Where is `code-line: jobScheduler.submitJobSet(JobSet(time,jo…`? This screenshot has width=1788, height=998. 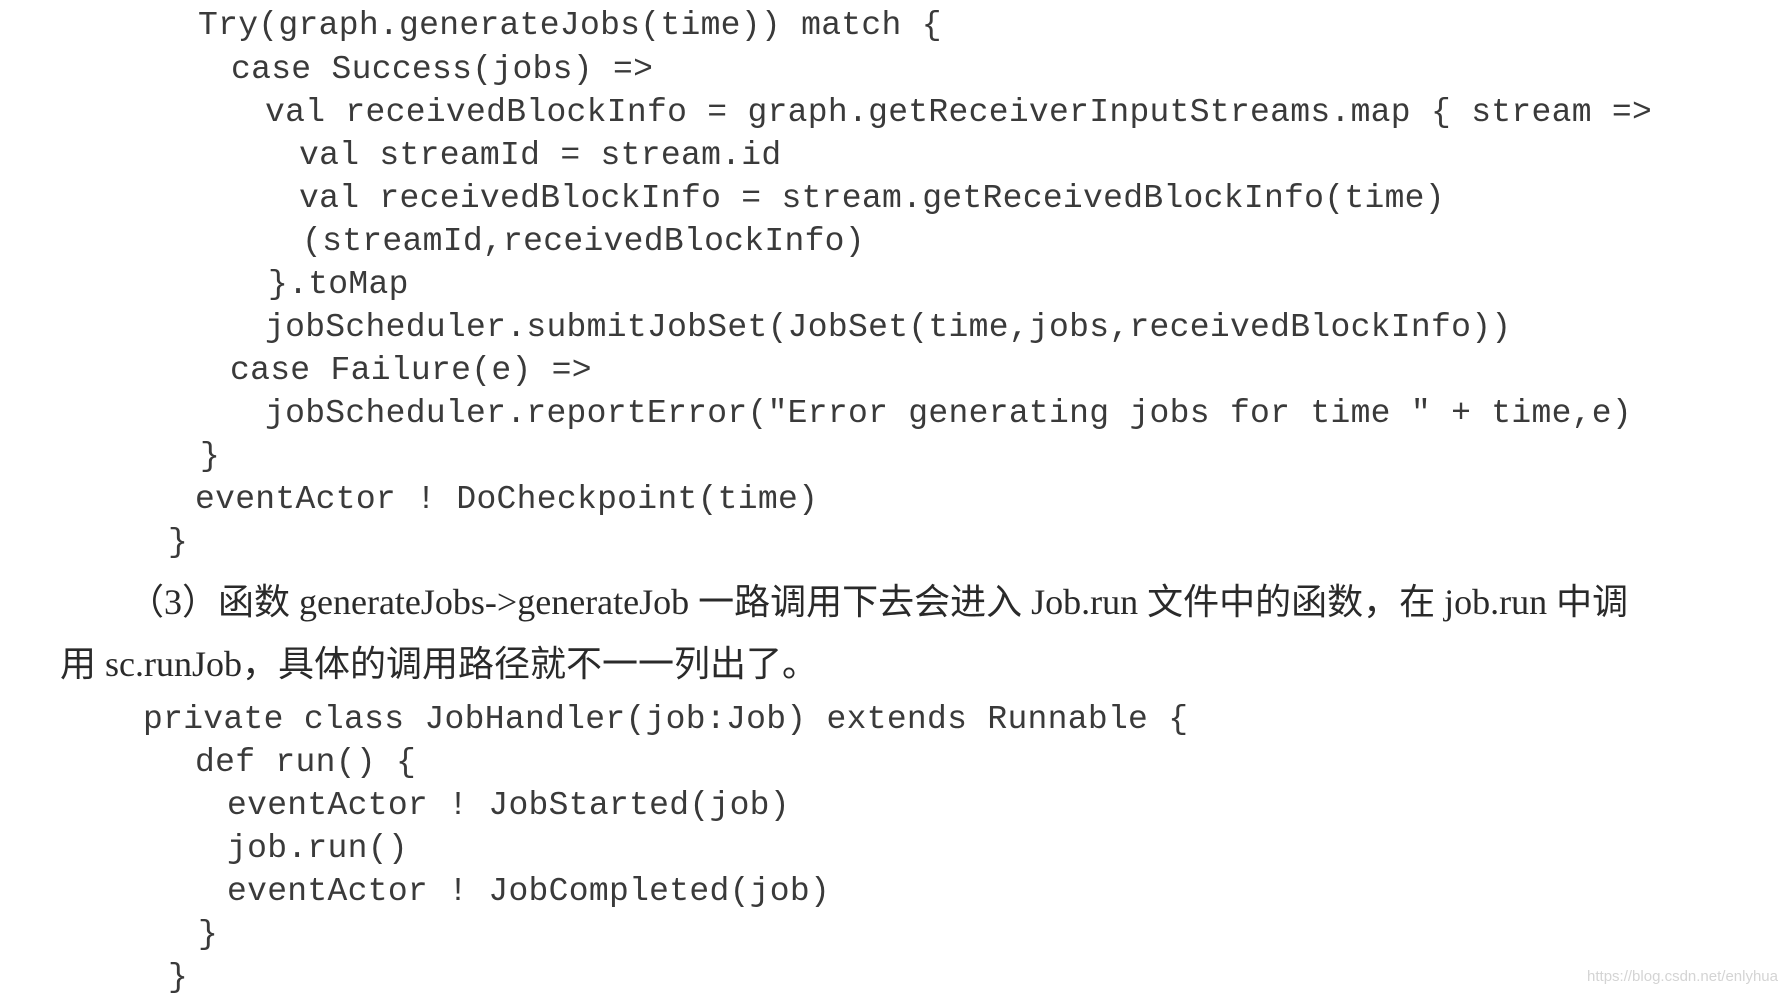 code-line: jobScheduler.submitJobSet(JobSet(time,jo… is located at coordinates (888, 327).